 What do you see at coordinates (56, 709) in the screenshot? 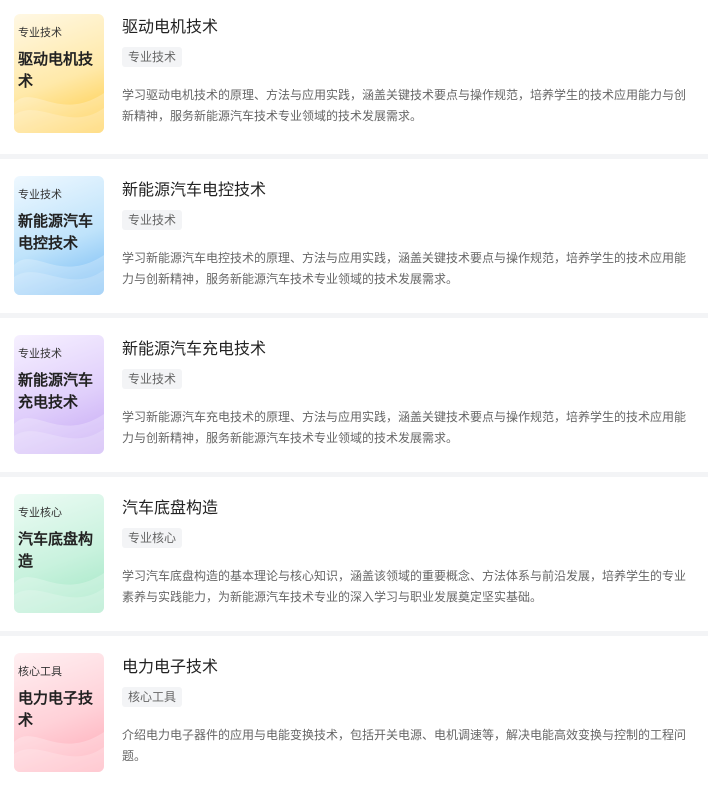
I see `thumbnail-title: 电力电子技术` at bounding box center [56, 709].